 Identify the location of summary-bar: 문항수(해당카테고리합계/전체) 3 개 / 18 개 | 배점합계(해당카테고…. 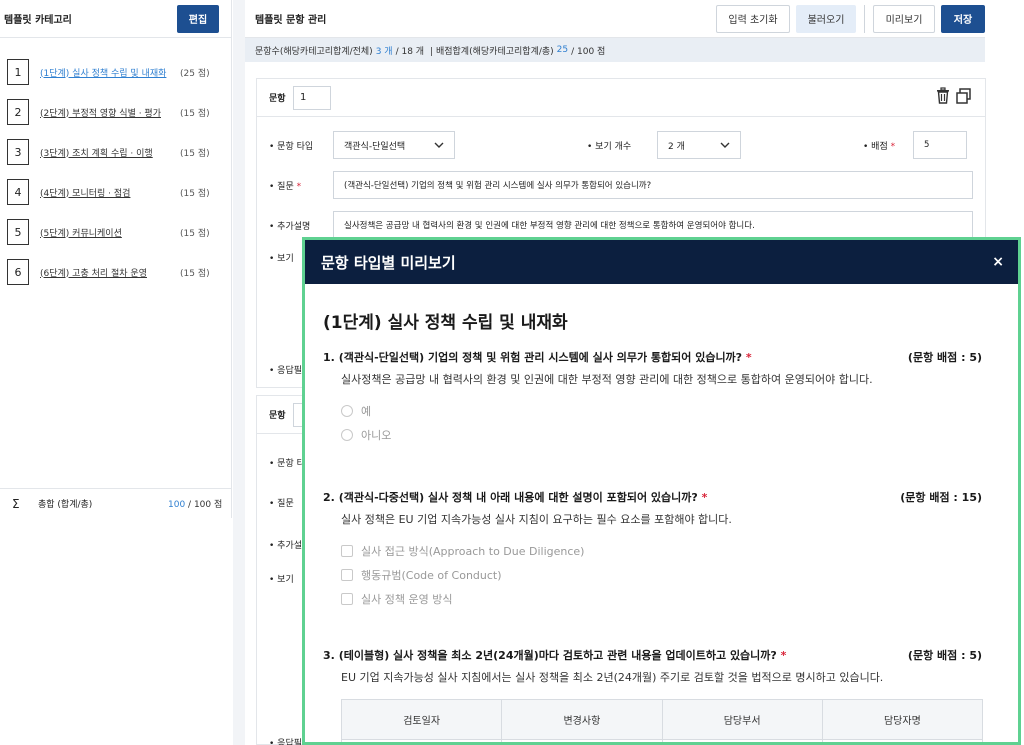
(615, 50).